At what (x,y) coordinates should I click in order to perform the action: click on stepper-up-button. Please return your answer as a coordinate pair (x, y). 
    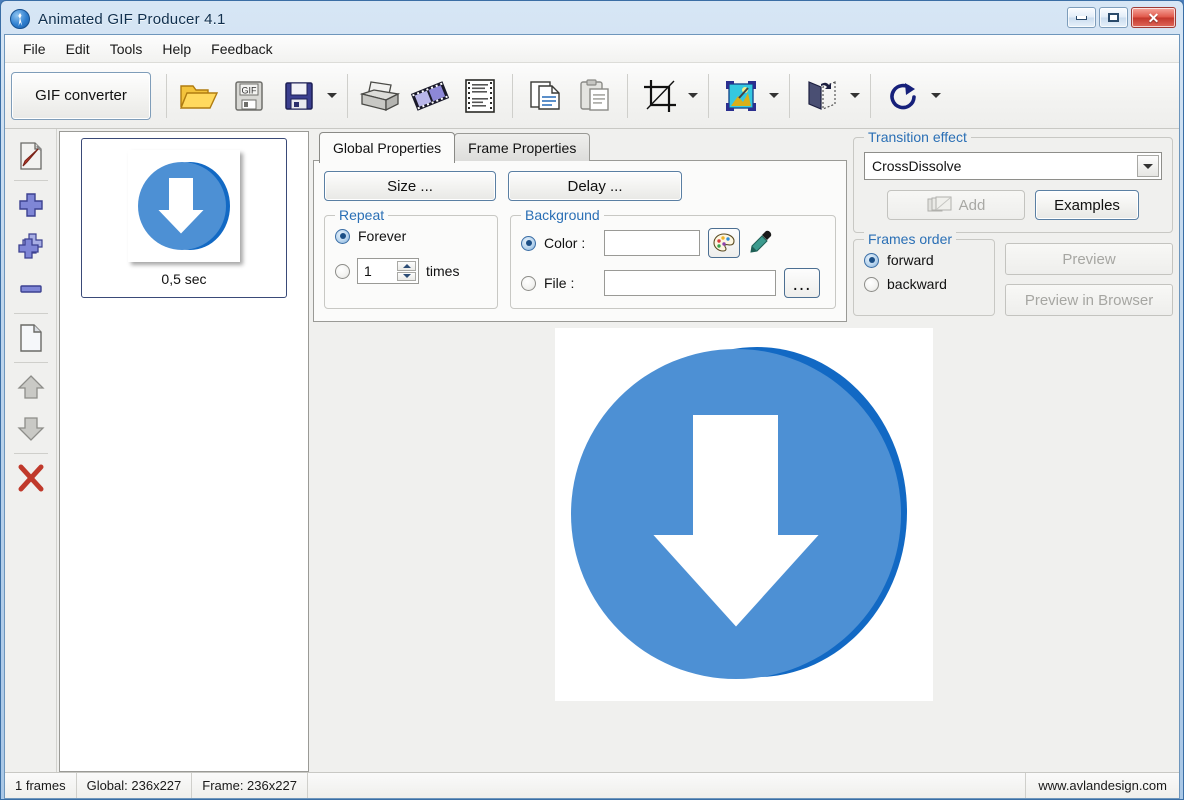
    Looking at the image, I should click on (406, 266).